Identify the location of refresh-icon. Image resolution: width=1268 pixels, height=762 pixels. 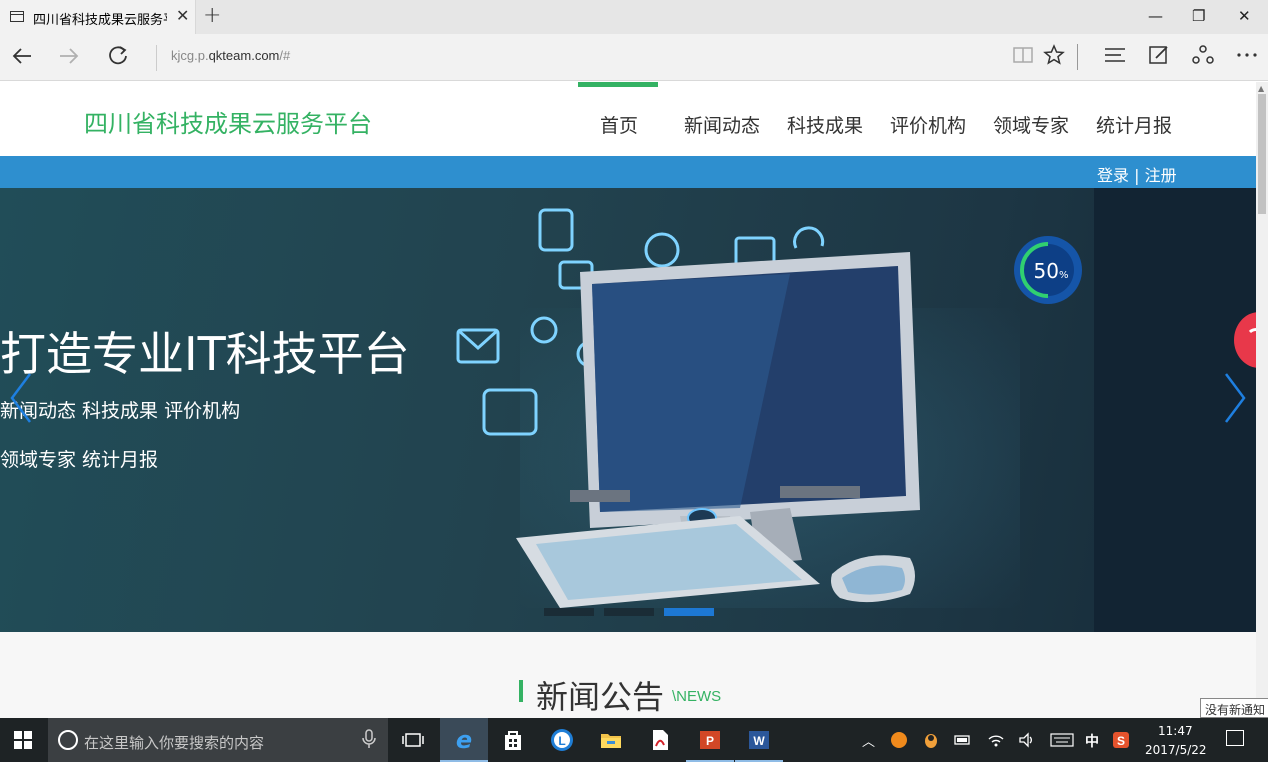
(118, 55).